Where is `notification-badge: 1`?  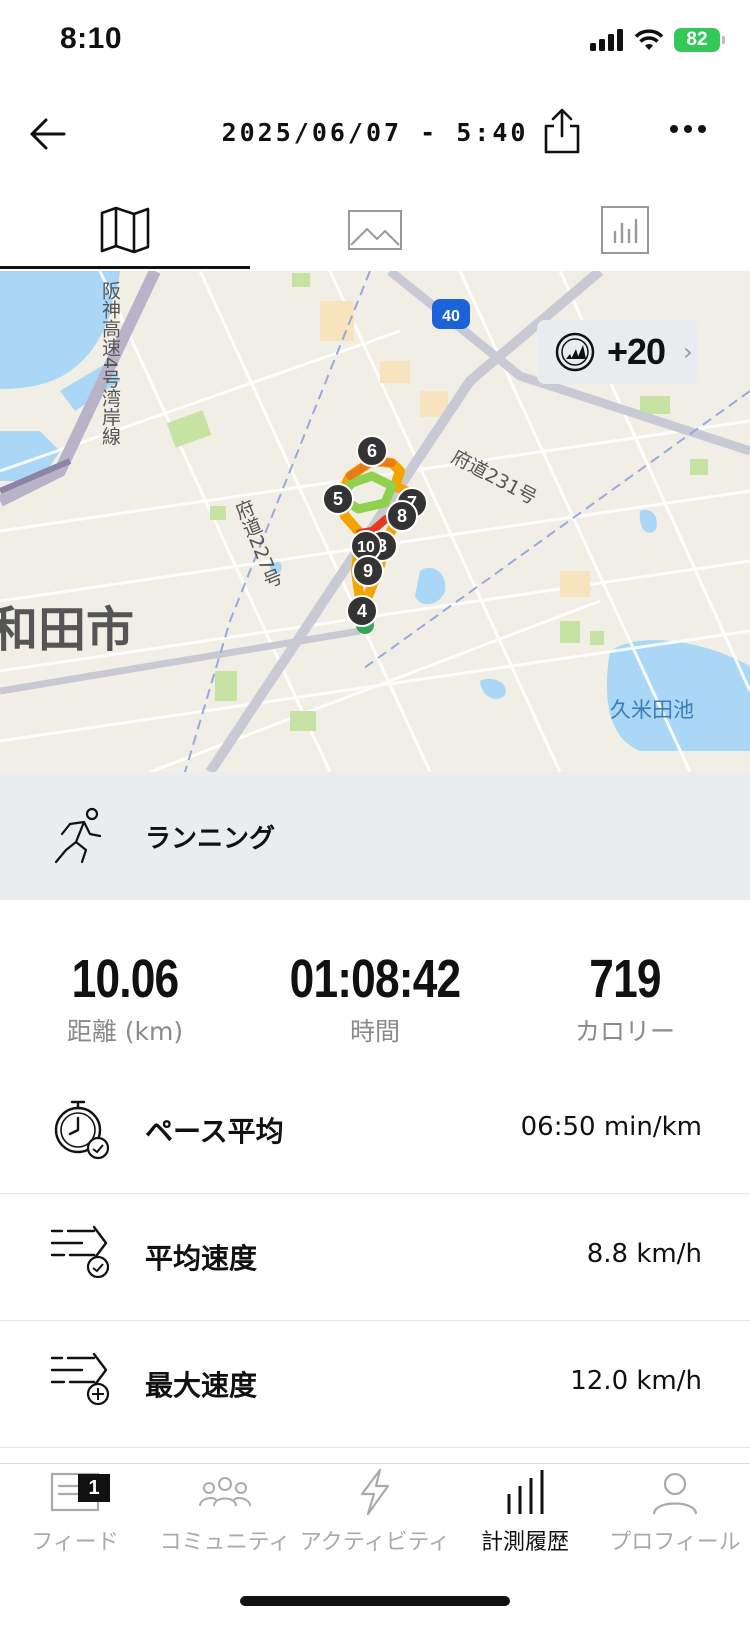
notification-badge: 1 is located at coordinates (94, 1488).